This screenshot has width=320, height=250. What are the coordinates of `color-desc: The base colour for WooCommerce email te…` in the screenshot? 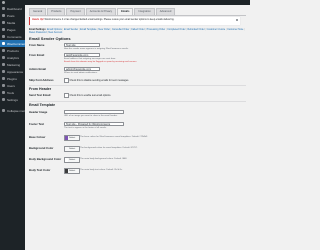 It's located at (114, 137).